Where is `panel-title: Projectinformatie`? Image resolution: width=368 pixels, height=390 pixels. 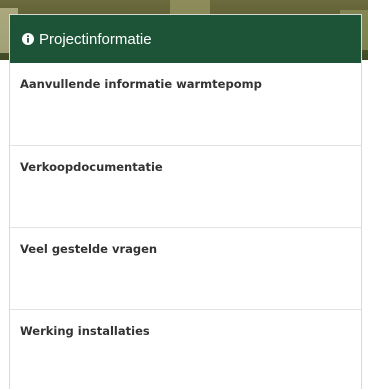
panel-title: Projectinformatie is located at coordinates (95, 39).